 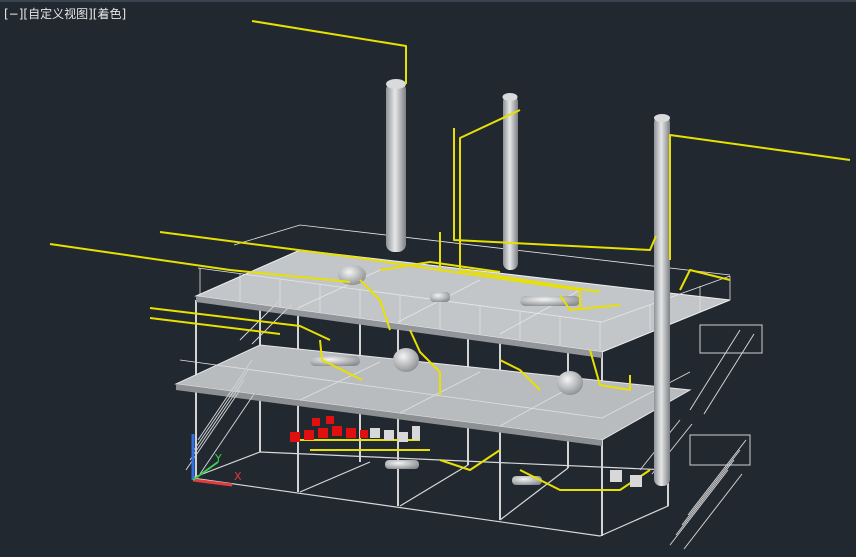 I want to click on axis-x-label: X, so click(x=238, y=476).